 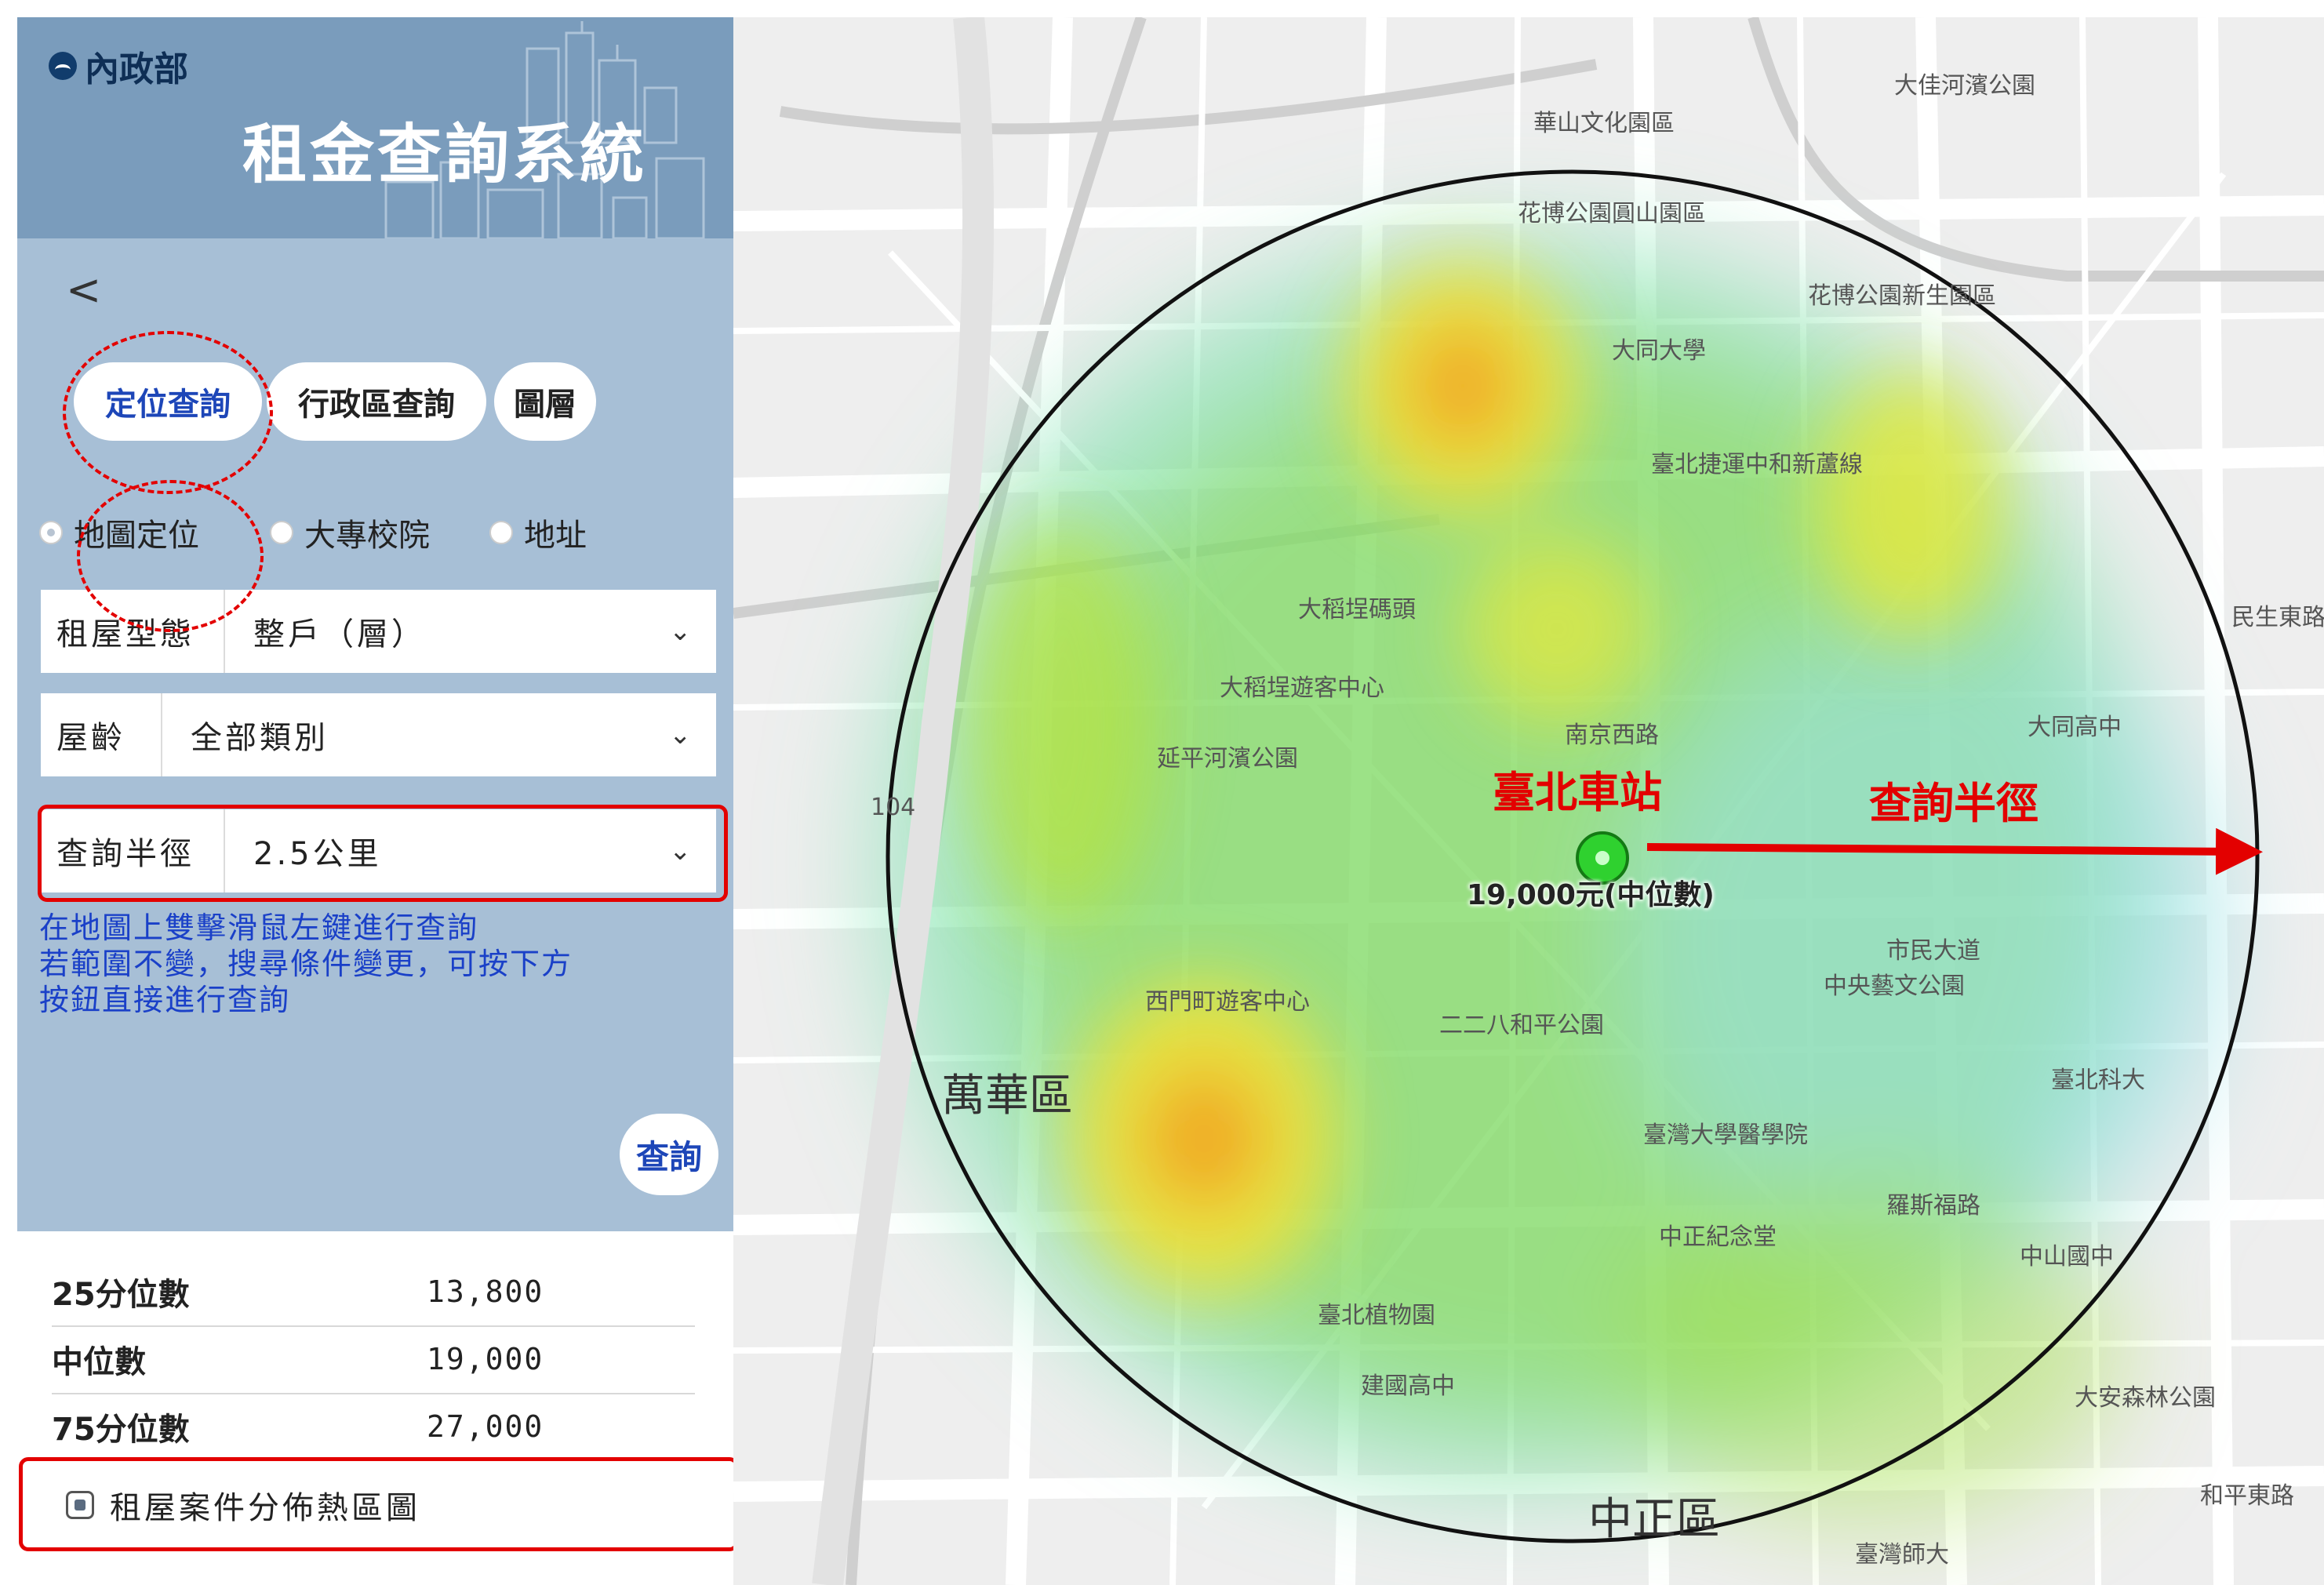 I want to click on stat-value: 27,000, so click(x=486, y=1426).